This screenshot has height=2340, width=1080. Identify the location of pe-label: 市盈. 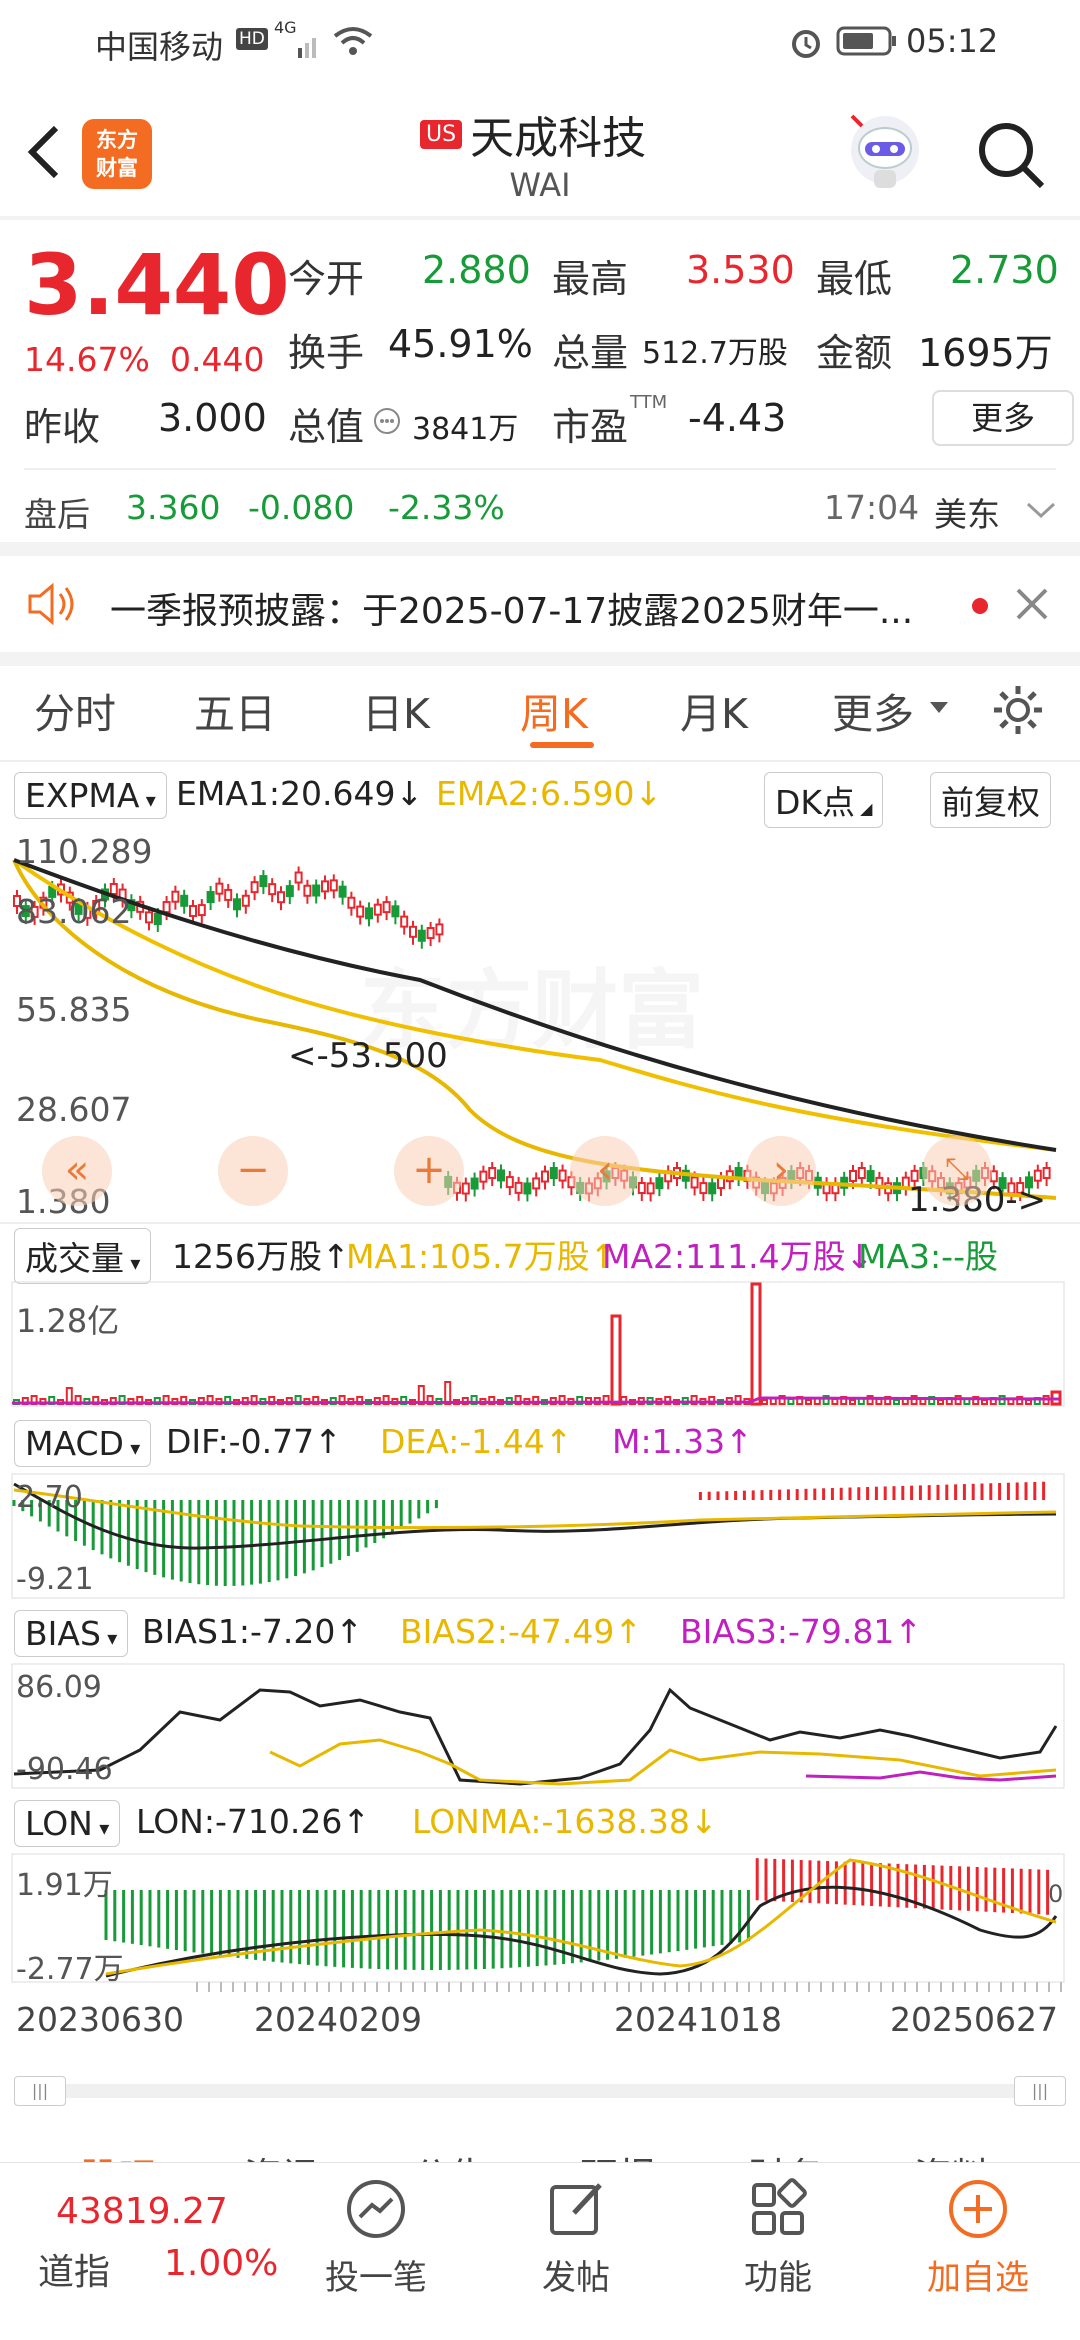
(590, 427).